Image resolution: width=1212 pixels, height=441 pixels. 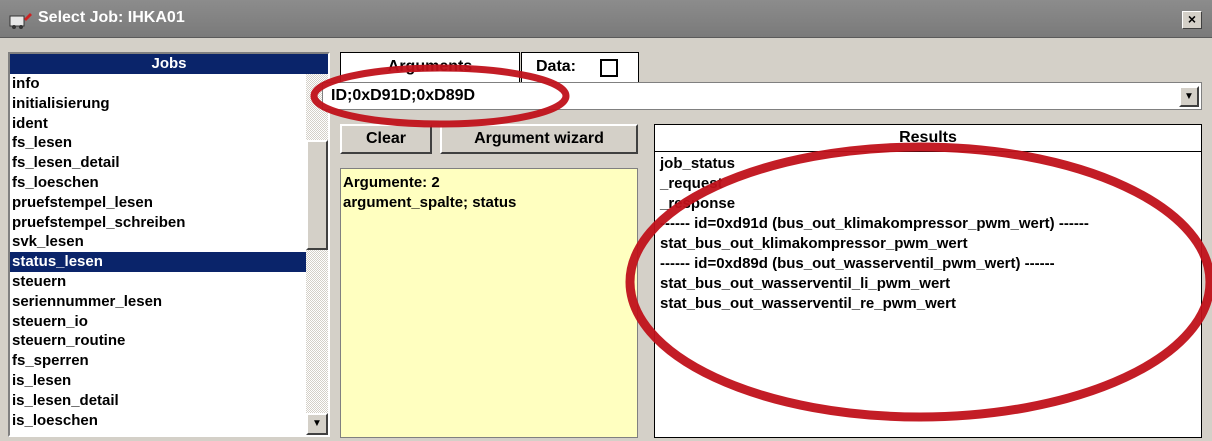 I want to click on data-checkbox, so click(x=609, y=68).